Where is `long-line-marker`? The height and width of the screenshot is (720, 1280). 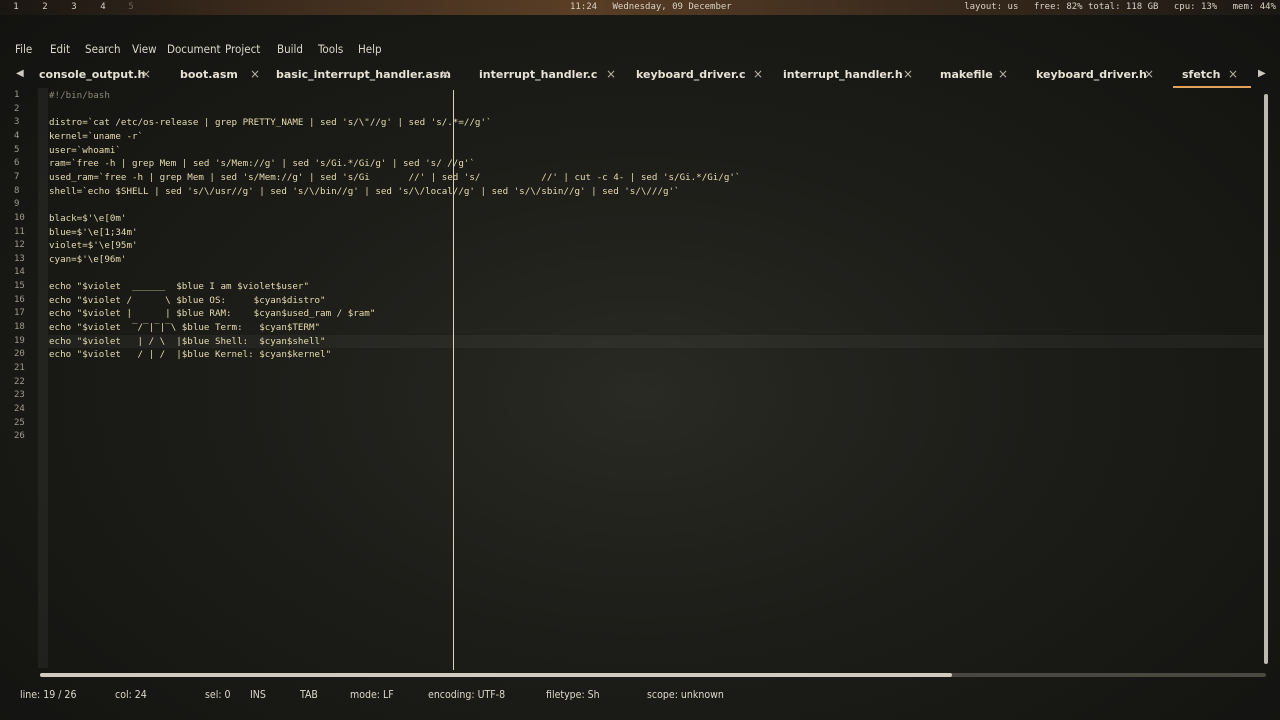
long-line-marker is located at coordinates (453, 380).